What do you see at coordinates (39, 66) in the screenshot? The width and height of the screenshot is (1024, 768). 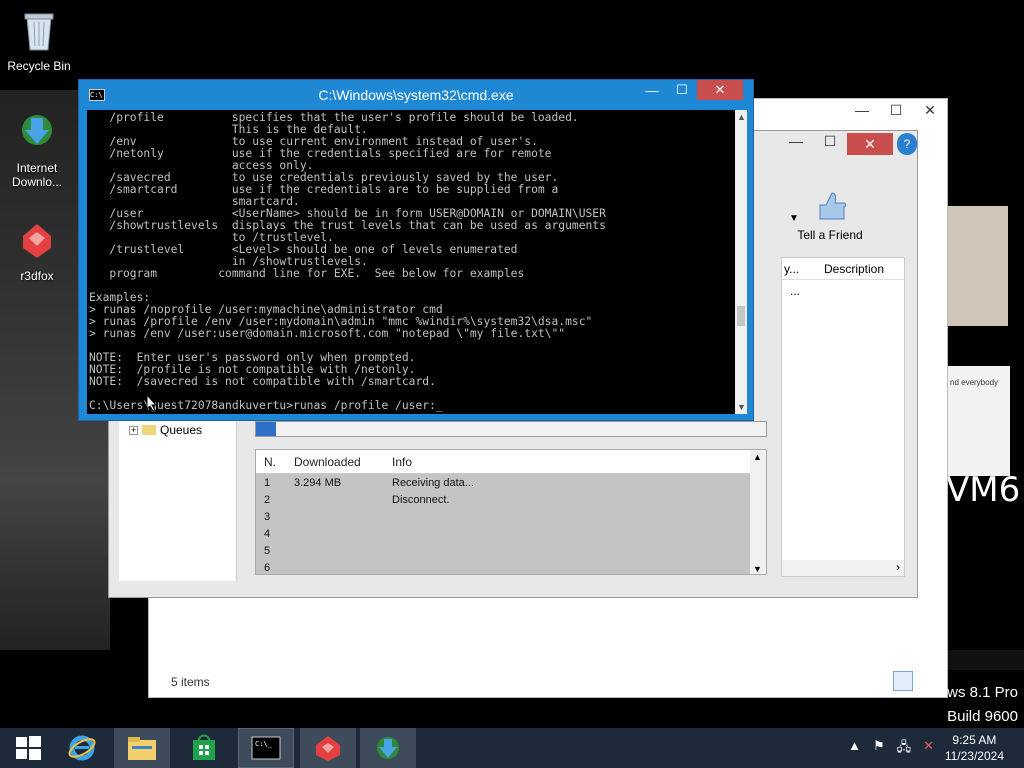 I see `recycle-bin-label: Recycle Bin` at bounding box center [39, 66].